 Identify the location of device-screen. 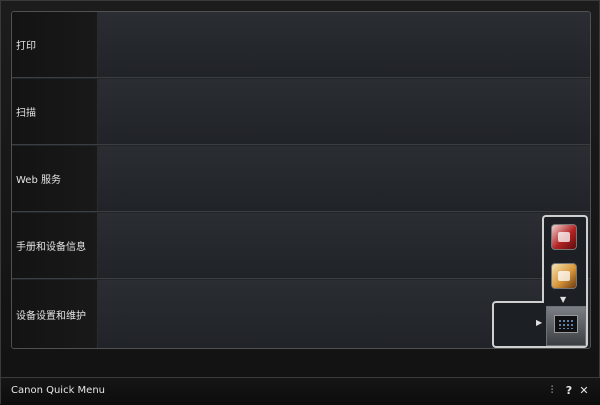
(566, 324).